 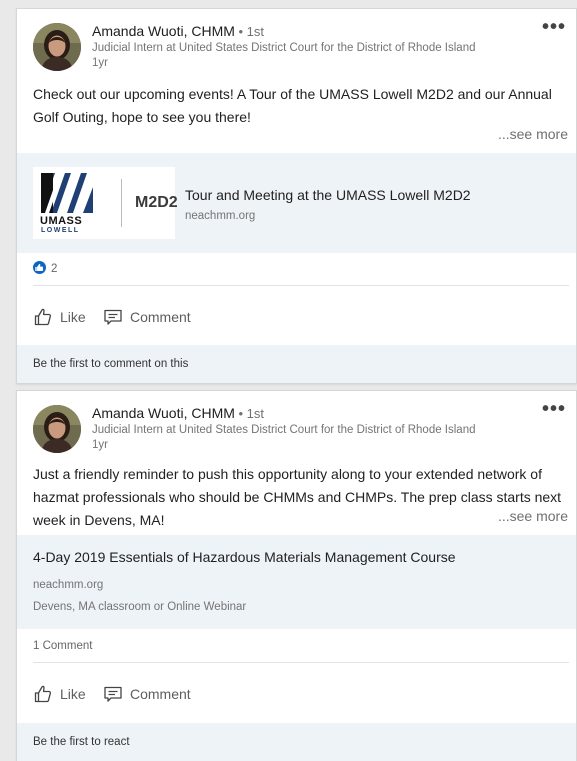 What do you see at coordinates (69, 203) in the screenshot?
I see `umass-logo: UMASS LOWELL` at bounding box center [69, 203].